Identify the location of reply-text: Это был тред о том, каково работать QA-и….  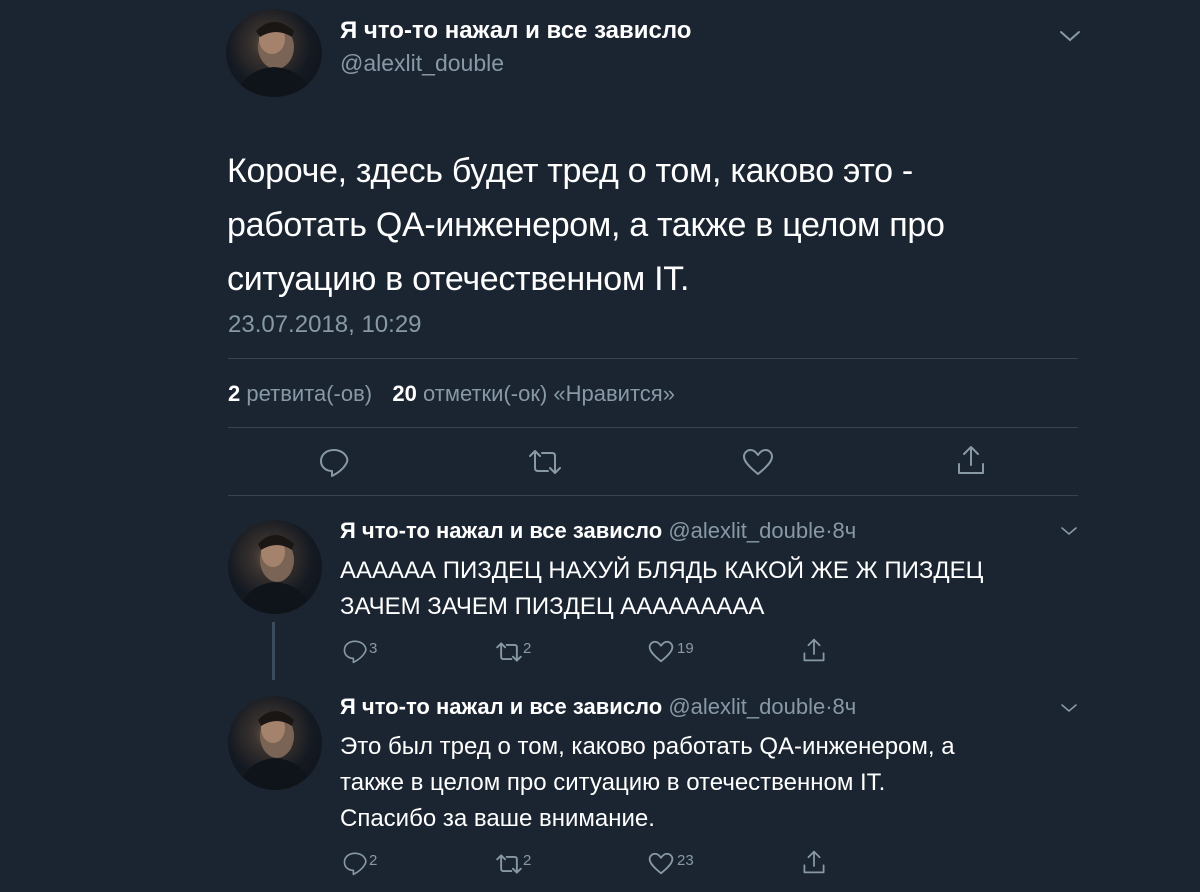
(647, 783).